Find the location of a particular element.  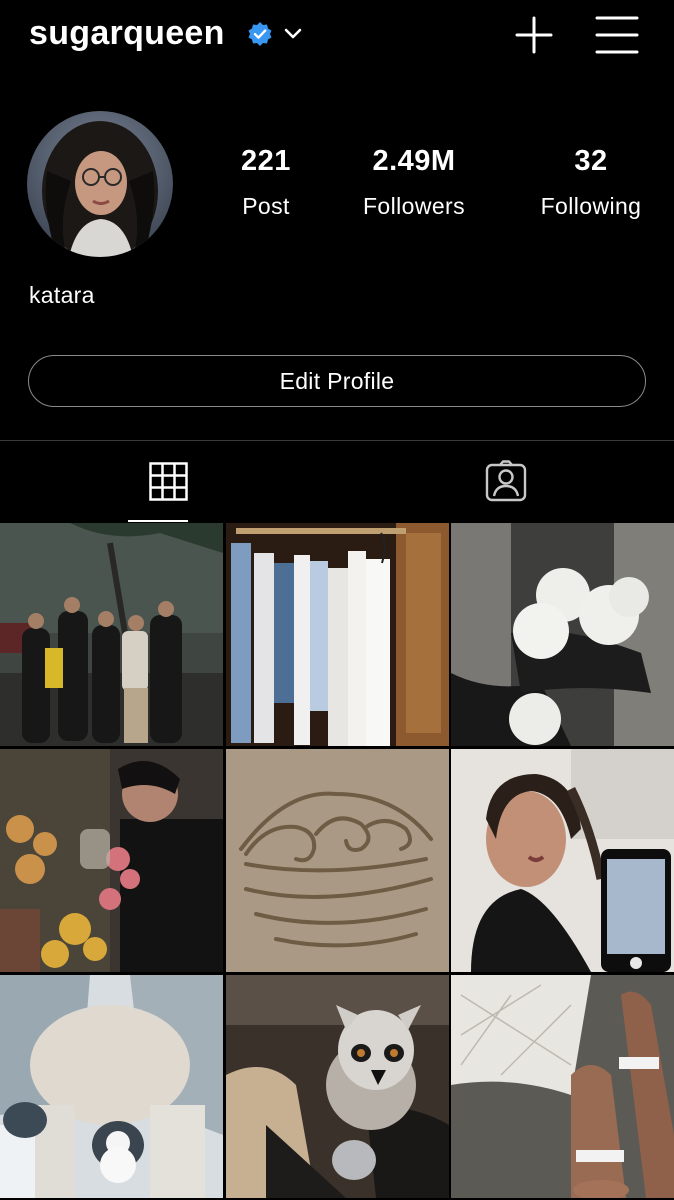

followers-label: Followers is located at coordinates (413, 206).